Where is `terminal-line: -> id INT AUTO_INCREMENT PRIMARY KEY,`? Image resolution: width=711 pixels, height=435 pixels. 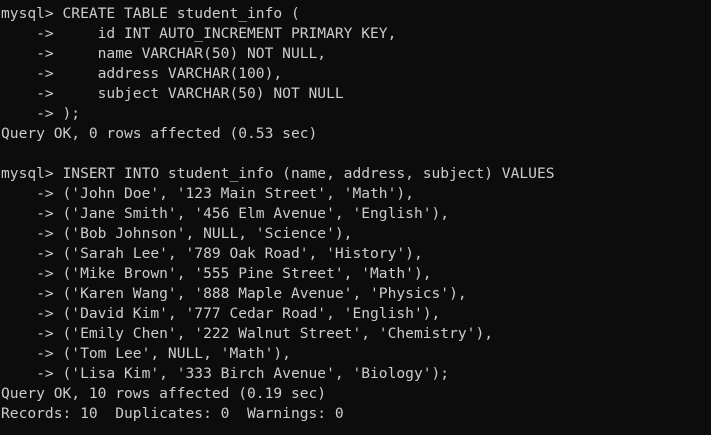 terminal-line: -> id INT AUTO_INCREMENT PRIMARY KEY, is located at coordinates (199, 33).